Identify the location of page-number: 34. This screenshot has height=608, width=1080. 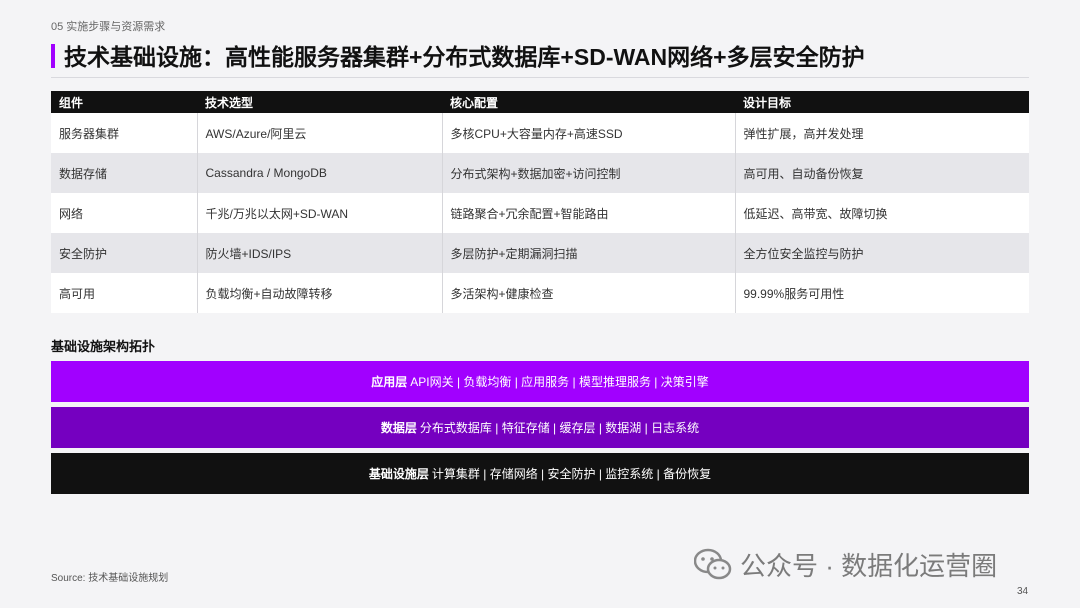
(1023, 591).